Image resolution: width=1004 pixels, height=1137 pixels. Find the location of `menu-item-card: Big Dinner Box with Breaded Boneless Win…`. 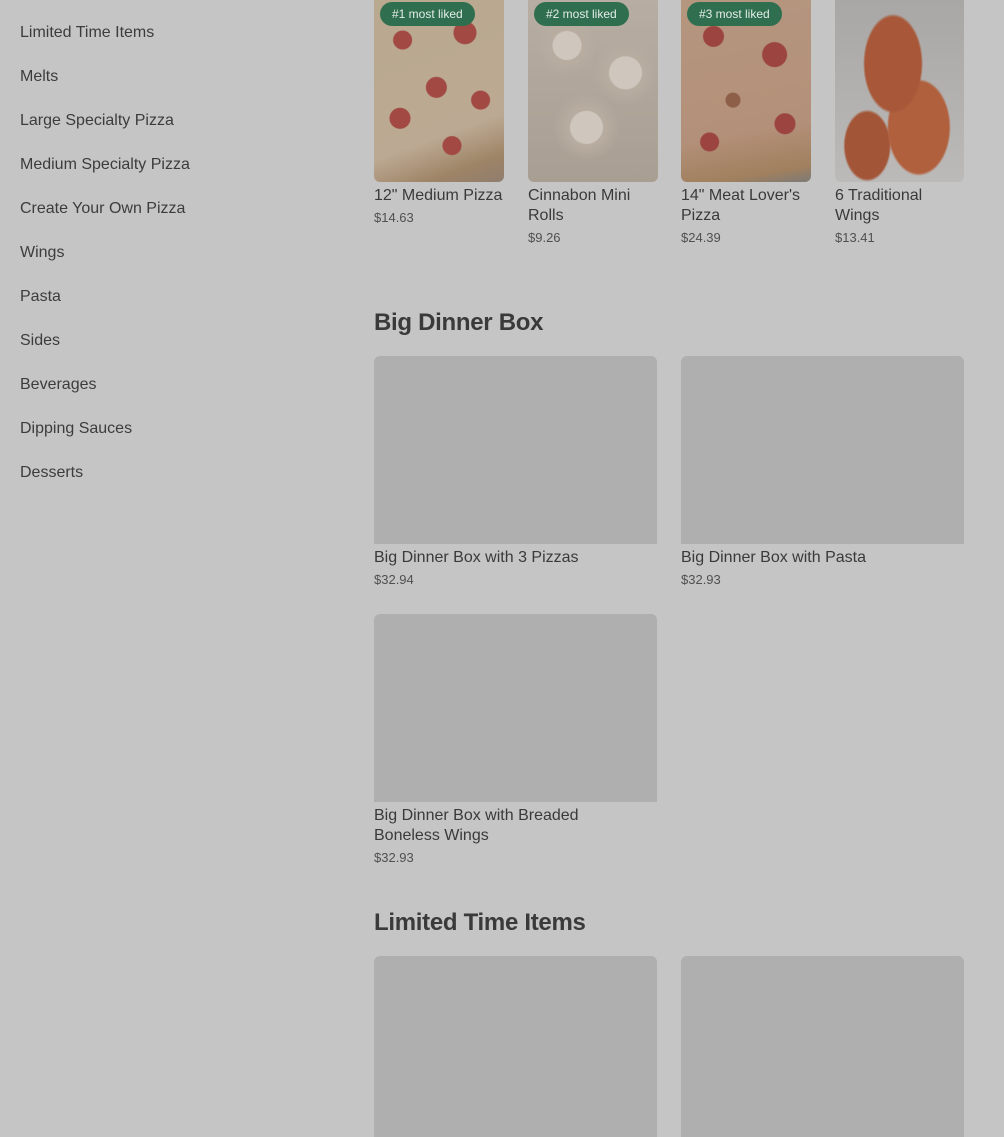

menu-item-card: Big Dinner Box with Breaded Boneless Win… is located at coordinates (515, 740).